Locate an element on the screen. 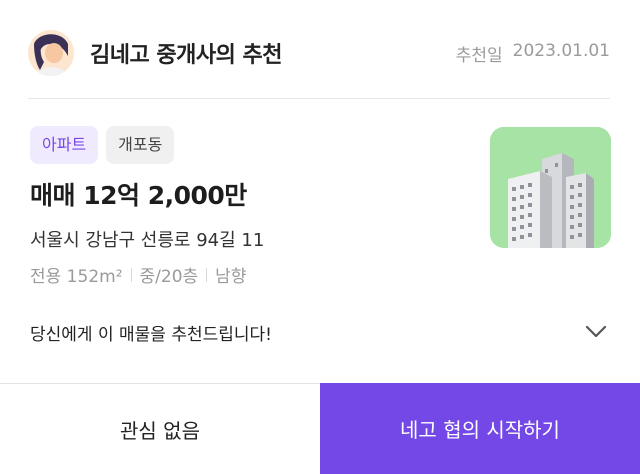  property-type-tag: 아파트 is located at coordinates (64, 145).